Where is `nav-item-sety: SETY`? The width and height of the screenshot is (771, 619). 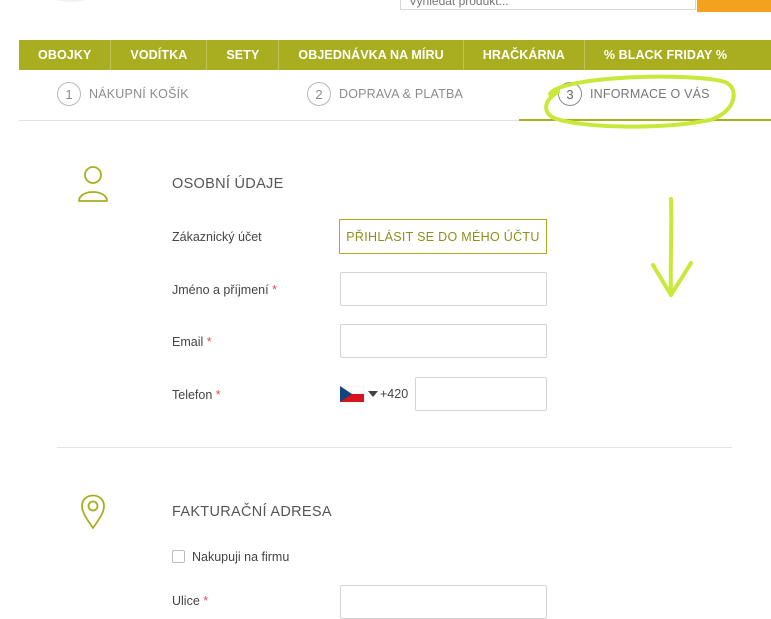
nav-item-sety: SETY is located at coordinates (243, 55).